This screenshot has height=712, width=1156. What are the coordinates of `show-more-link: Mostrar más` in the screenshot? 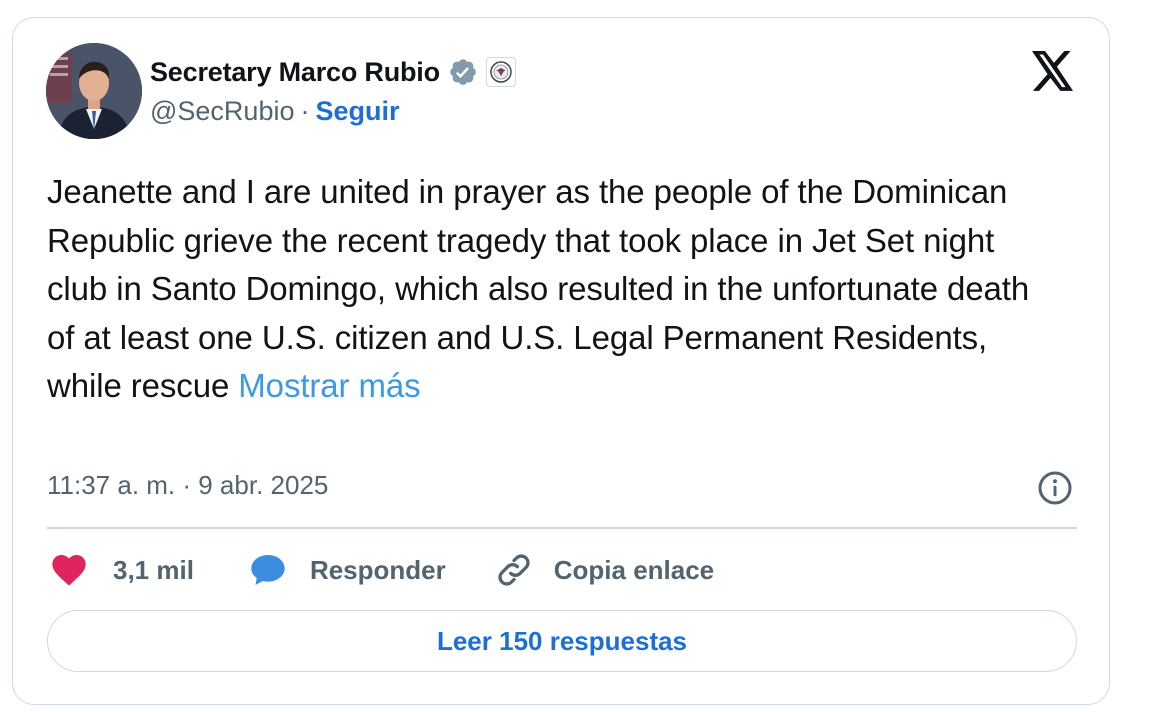 It's located at (329, 385).